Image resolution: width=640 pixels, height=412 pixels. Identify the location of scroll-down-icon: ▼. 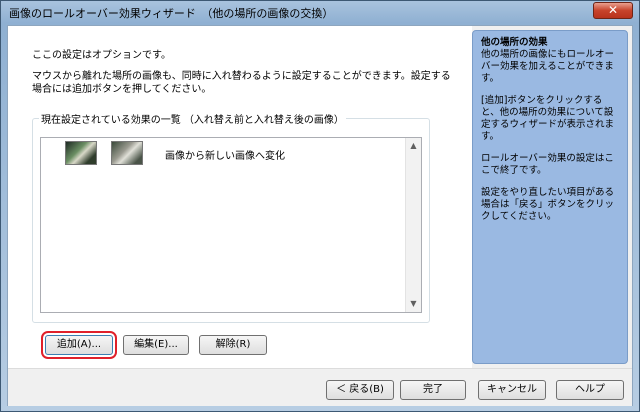
(413, 304).